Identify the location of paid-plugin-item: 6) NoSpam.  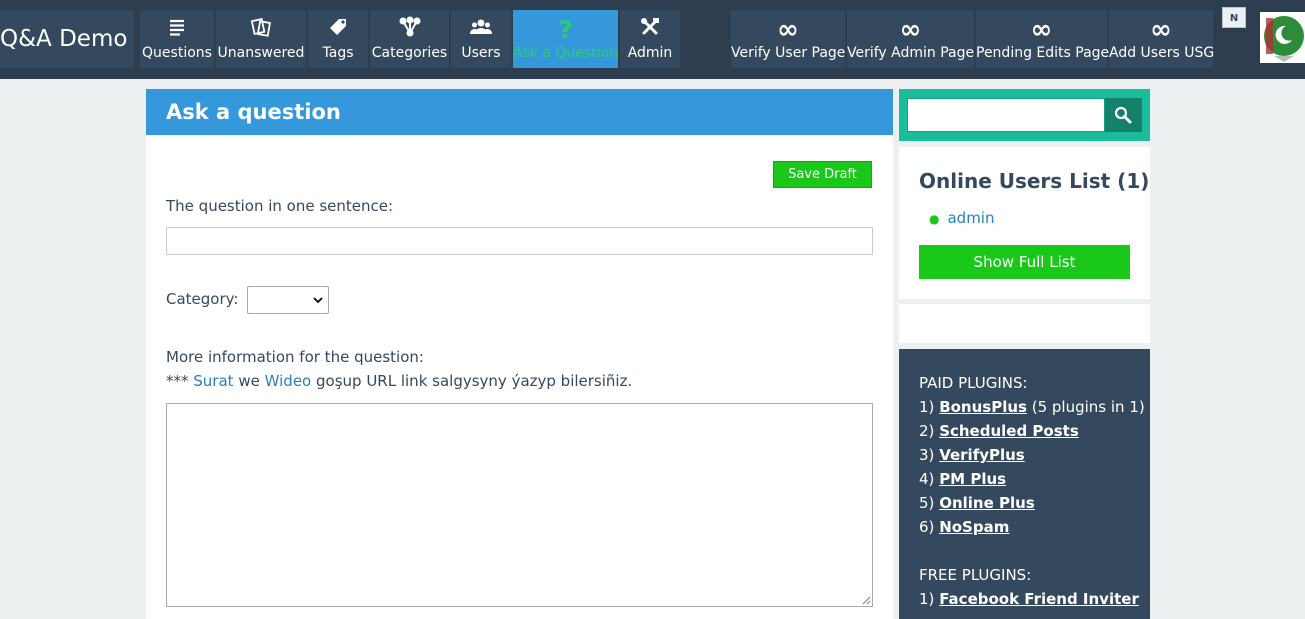
(964, 527).